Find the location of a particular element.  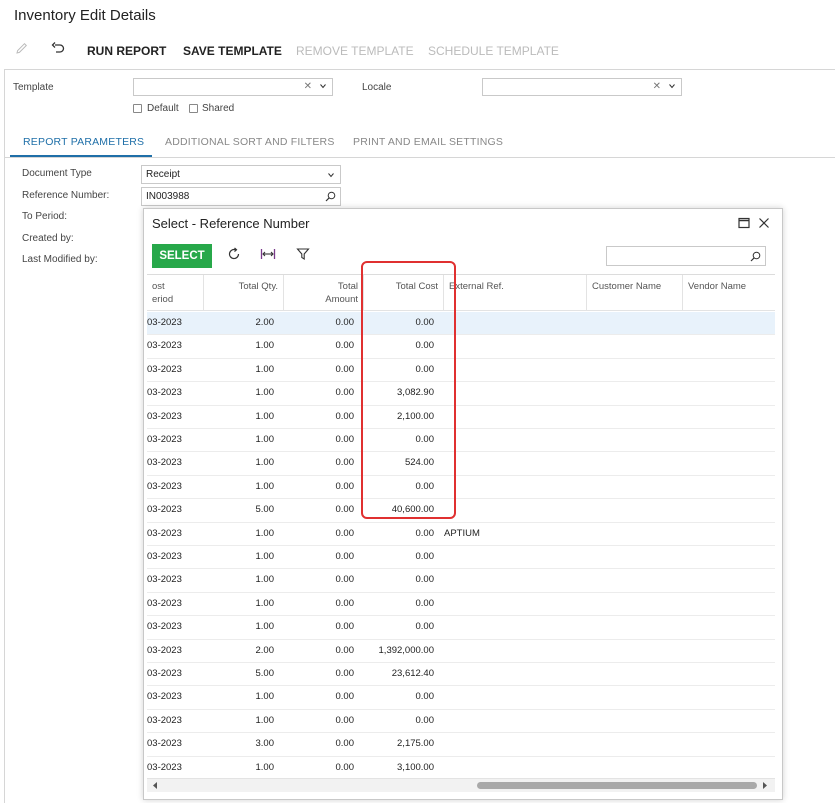

document-type-select: Receipt is located at coordinates (241, 174).